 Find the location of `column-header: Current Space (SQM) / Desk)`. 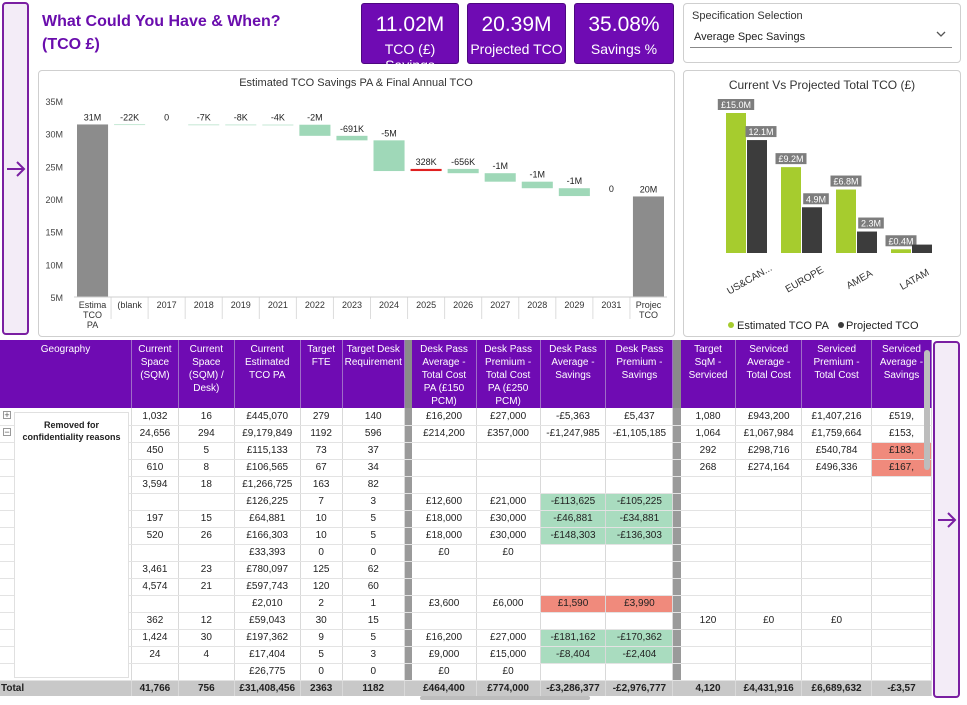

column-header: Current Space (SQM) / Desk) is located at coordinates (206, 374).